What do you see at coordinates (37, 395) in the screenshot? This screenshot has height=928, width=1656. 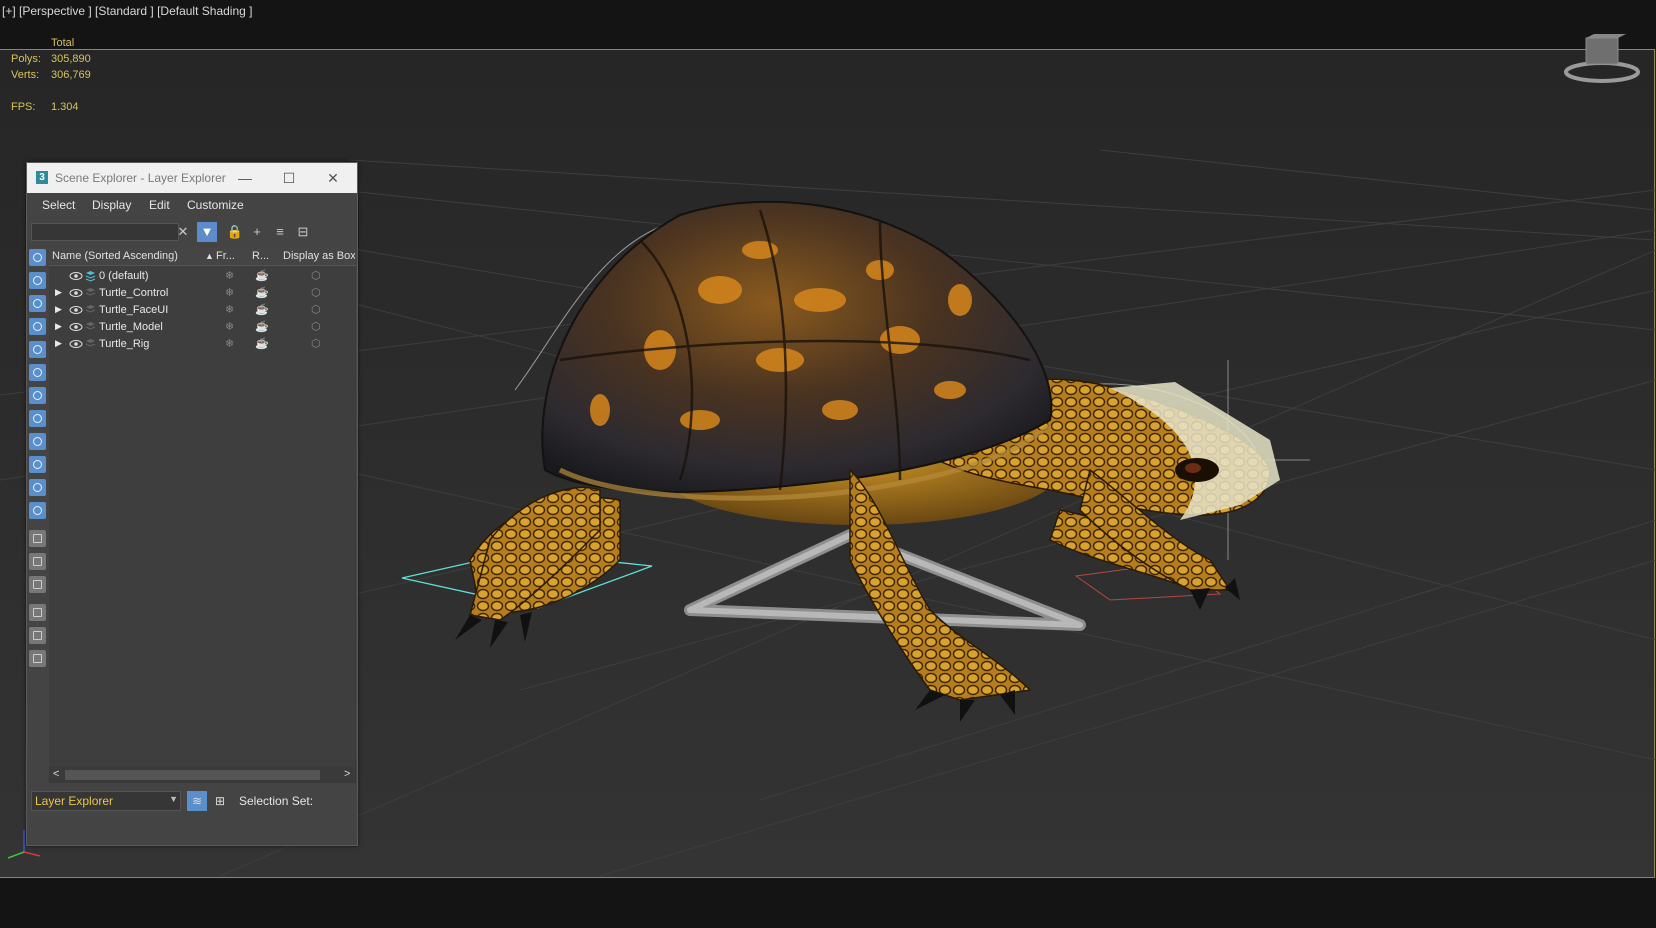 I see `groups-filter-icon` at bounding box center [37, 395].